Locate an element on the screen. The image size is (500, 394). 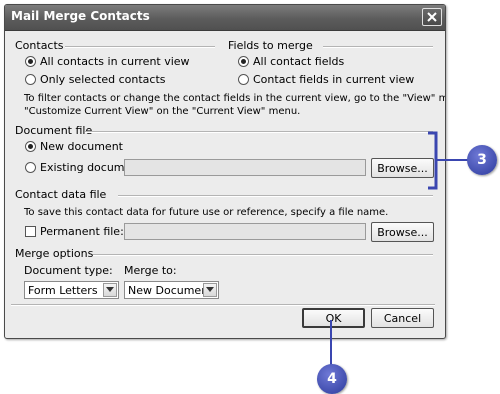
callout-step-4: 4 is located at coordinates (332, 379).